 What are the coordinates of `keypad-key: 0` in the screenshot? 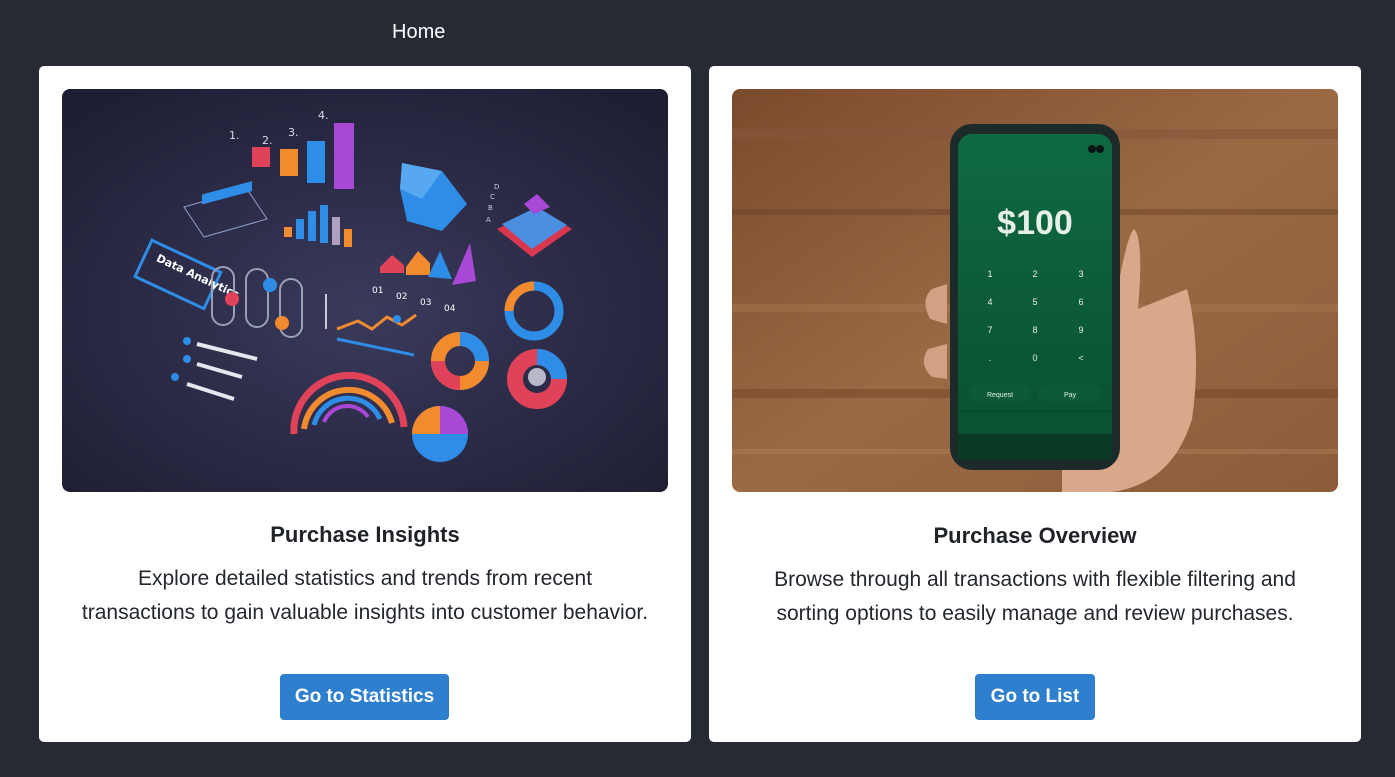 It's located at (1034, 358).